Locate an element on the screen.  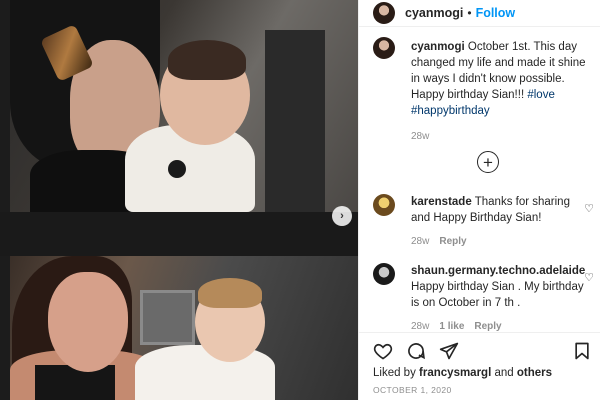
liked-by-user: francysmargl is located at coordinates (455, 373).